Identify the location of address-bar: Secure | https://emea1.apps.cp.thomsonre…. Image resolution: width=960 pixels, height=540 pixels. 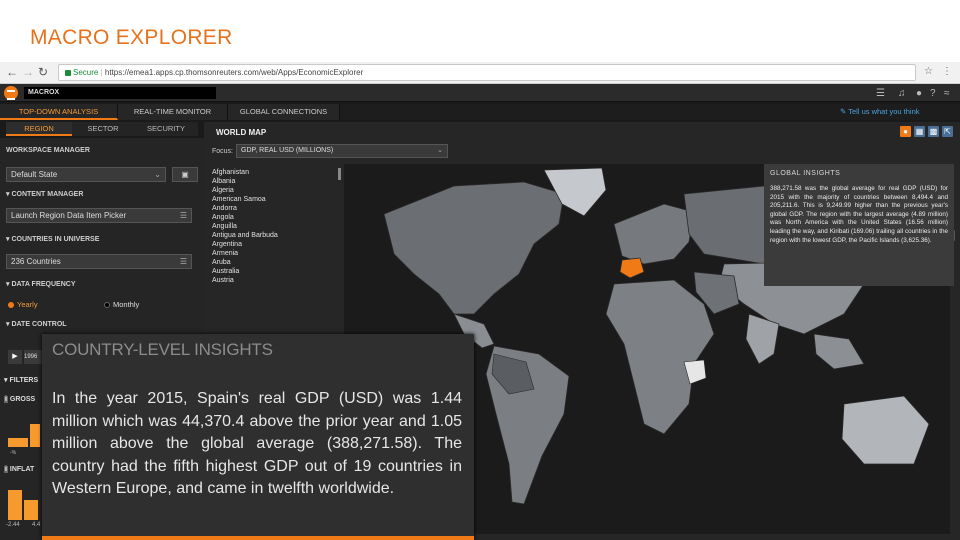
(487, 72).